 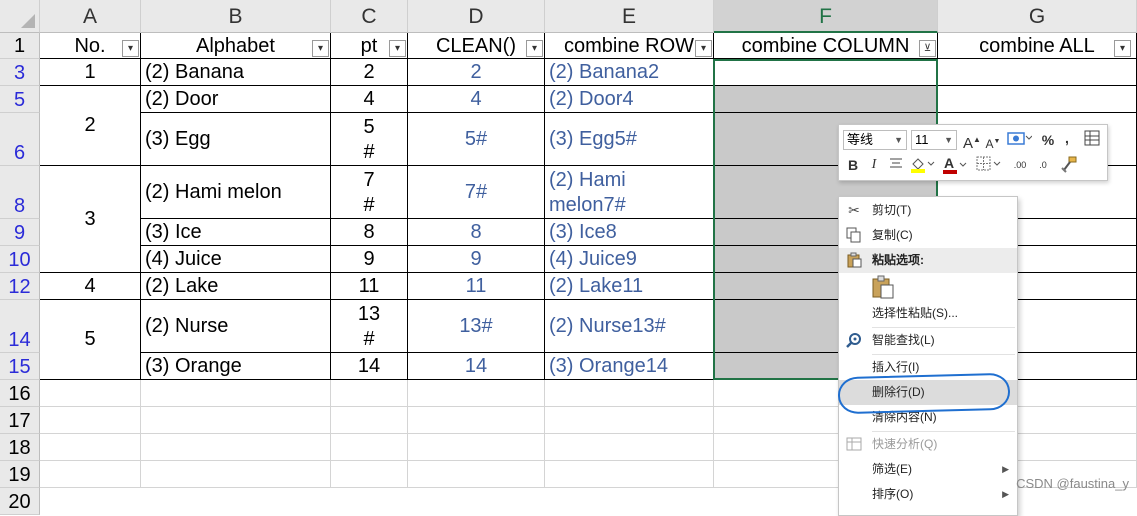 What do you see at coordinates (20, 99) in the screenshot?
I see `row-header-5: 5` at bounding box center [20, 99].